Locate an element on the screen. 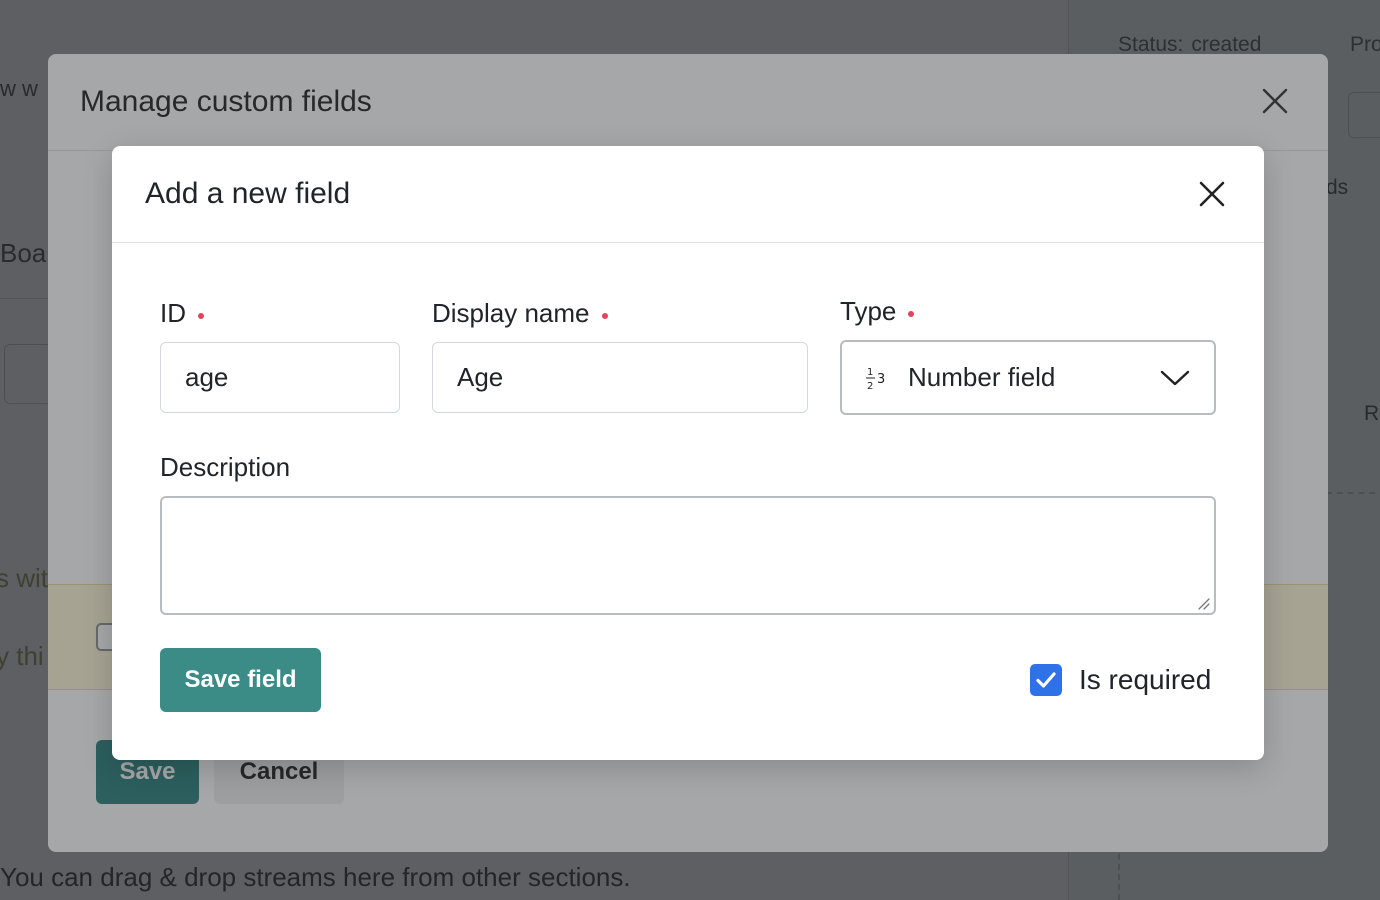  is-required-checkbox is located at coordinates (1046, 680).